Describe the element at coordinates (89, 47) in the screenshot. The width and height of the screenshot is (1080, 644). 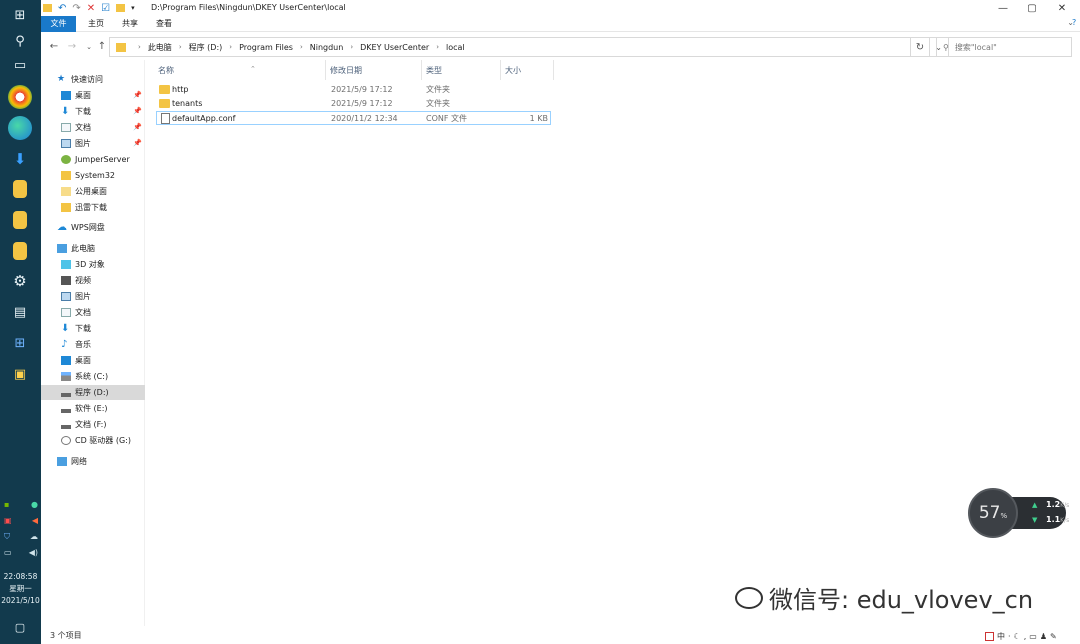
I see `recent-locations-chevron-icon: ⌄` at that location.